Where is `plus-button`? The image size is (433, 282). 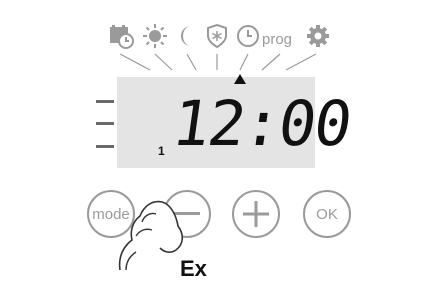 plus-button is located at coordinates (256, 214).